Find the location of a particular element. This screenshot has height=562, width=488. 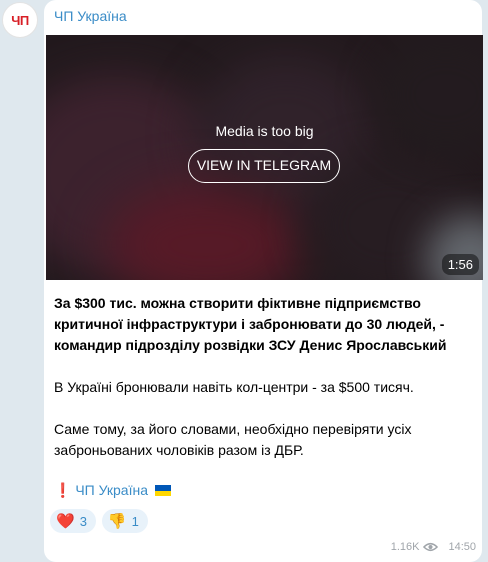

signature-text: ЧП Україна is located at coordinates (111, 490).